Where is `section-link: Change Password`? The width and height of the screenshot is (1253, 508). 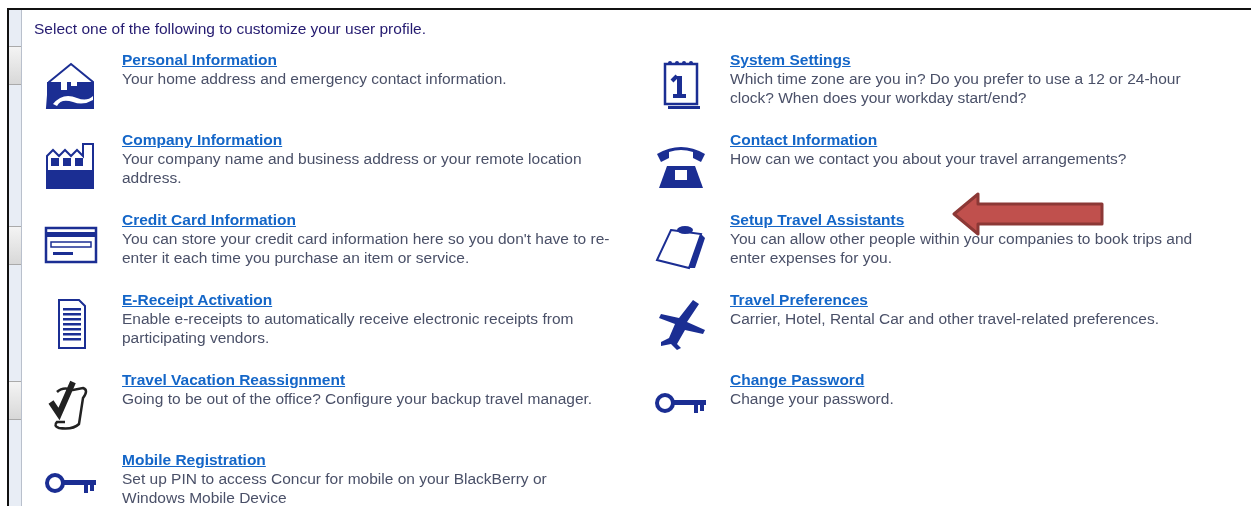
section-link: Change Password is located at coordinates (797, 379).